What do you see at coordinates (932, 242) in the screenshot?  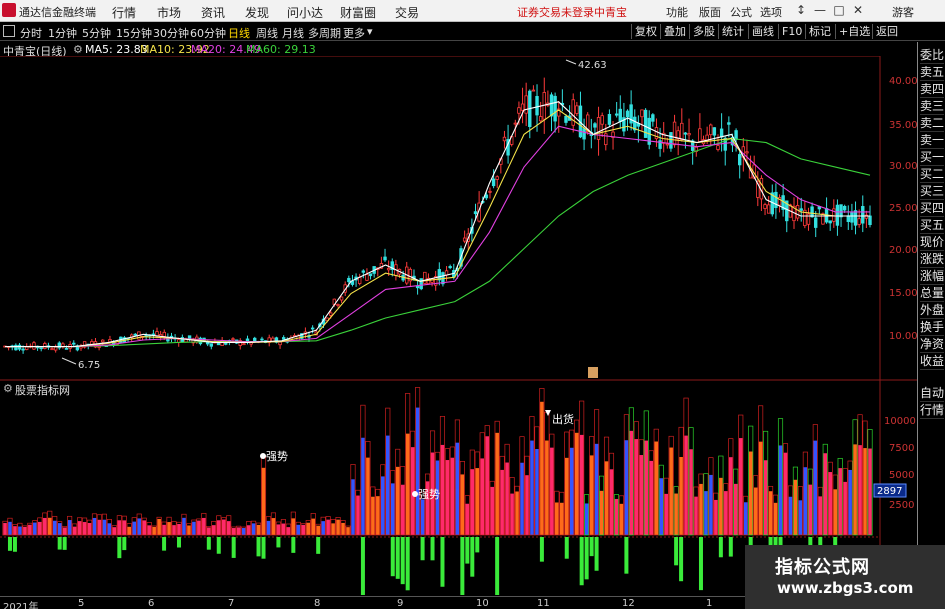 I see `sidebar-last-price: 现价` at bounding box center [932, 242].